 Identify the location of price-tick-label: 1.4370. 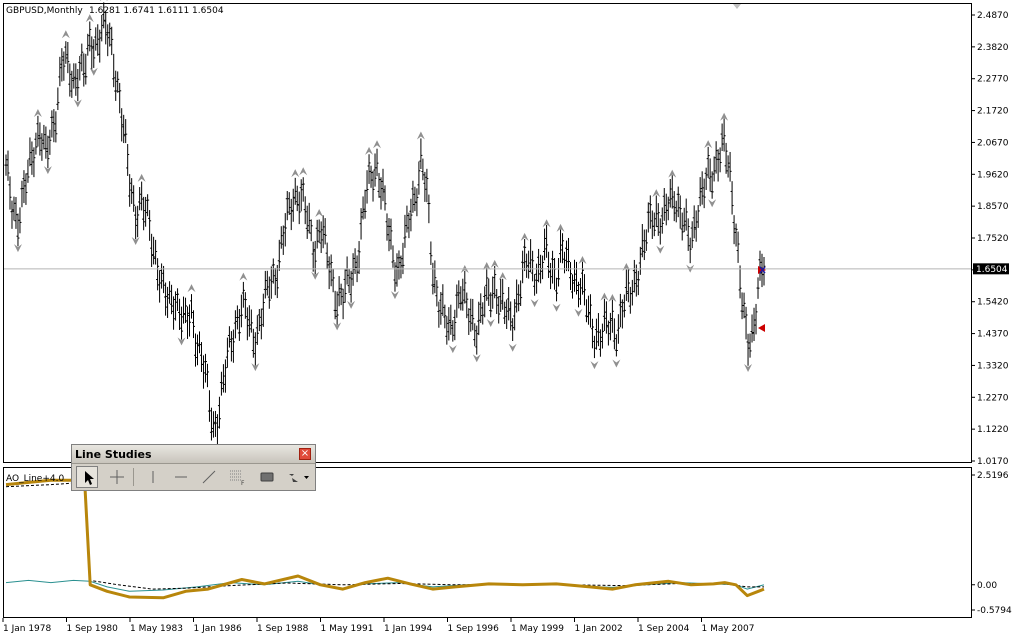
(993, 335).